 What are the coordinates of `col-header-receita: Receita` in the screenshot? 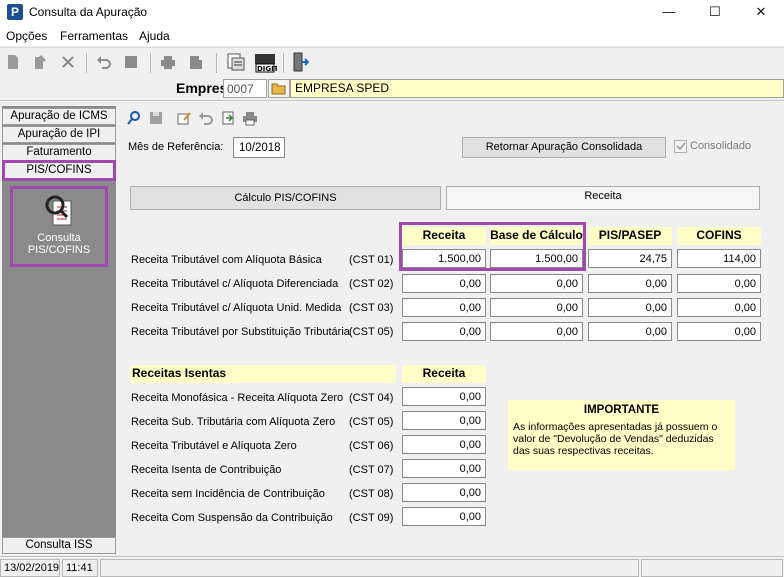 It's located at (444, 236).